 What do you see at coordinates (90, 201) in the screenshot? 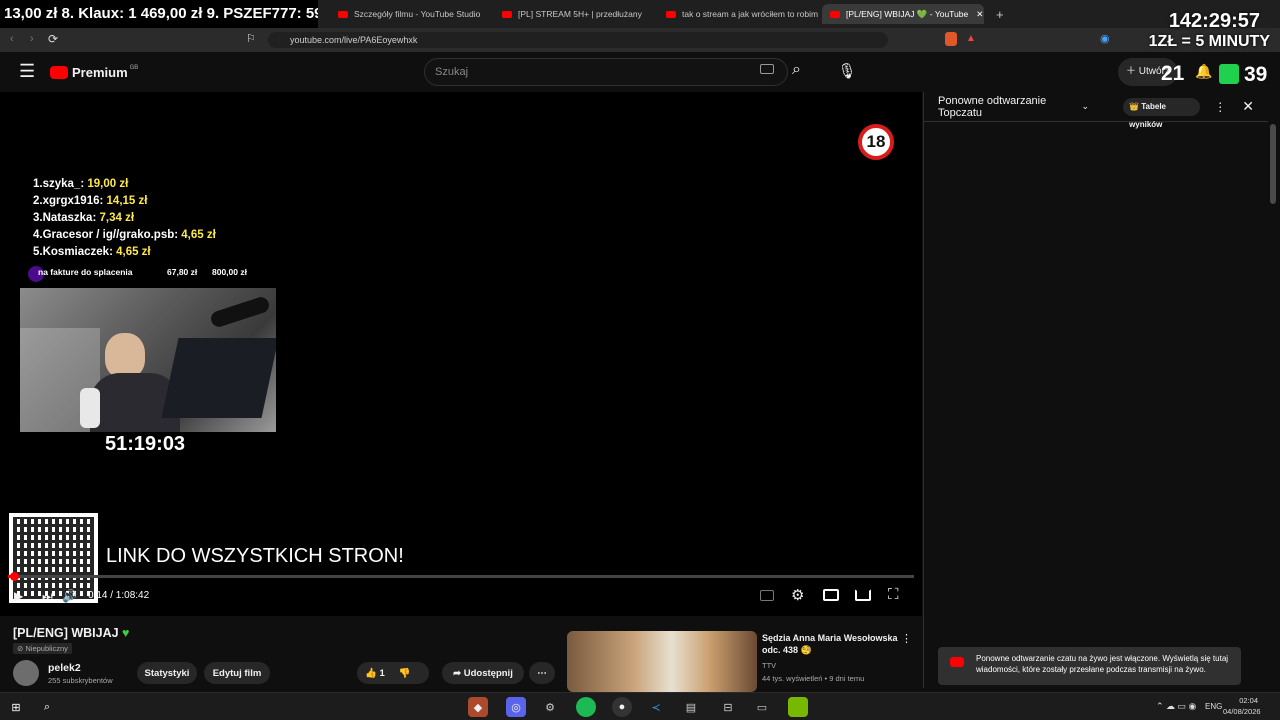
I see `leaderboard-row: 2.xgrgx1916: 14,15 zł` at bounding box center [90, 201].